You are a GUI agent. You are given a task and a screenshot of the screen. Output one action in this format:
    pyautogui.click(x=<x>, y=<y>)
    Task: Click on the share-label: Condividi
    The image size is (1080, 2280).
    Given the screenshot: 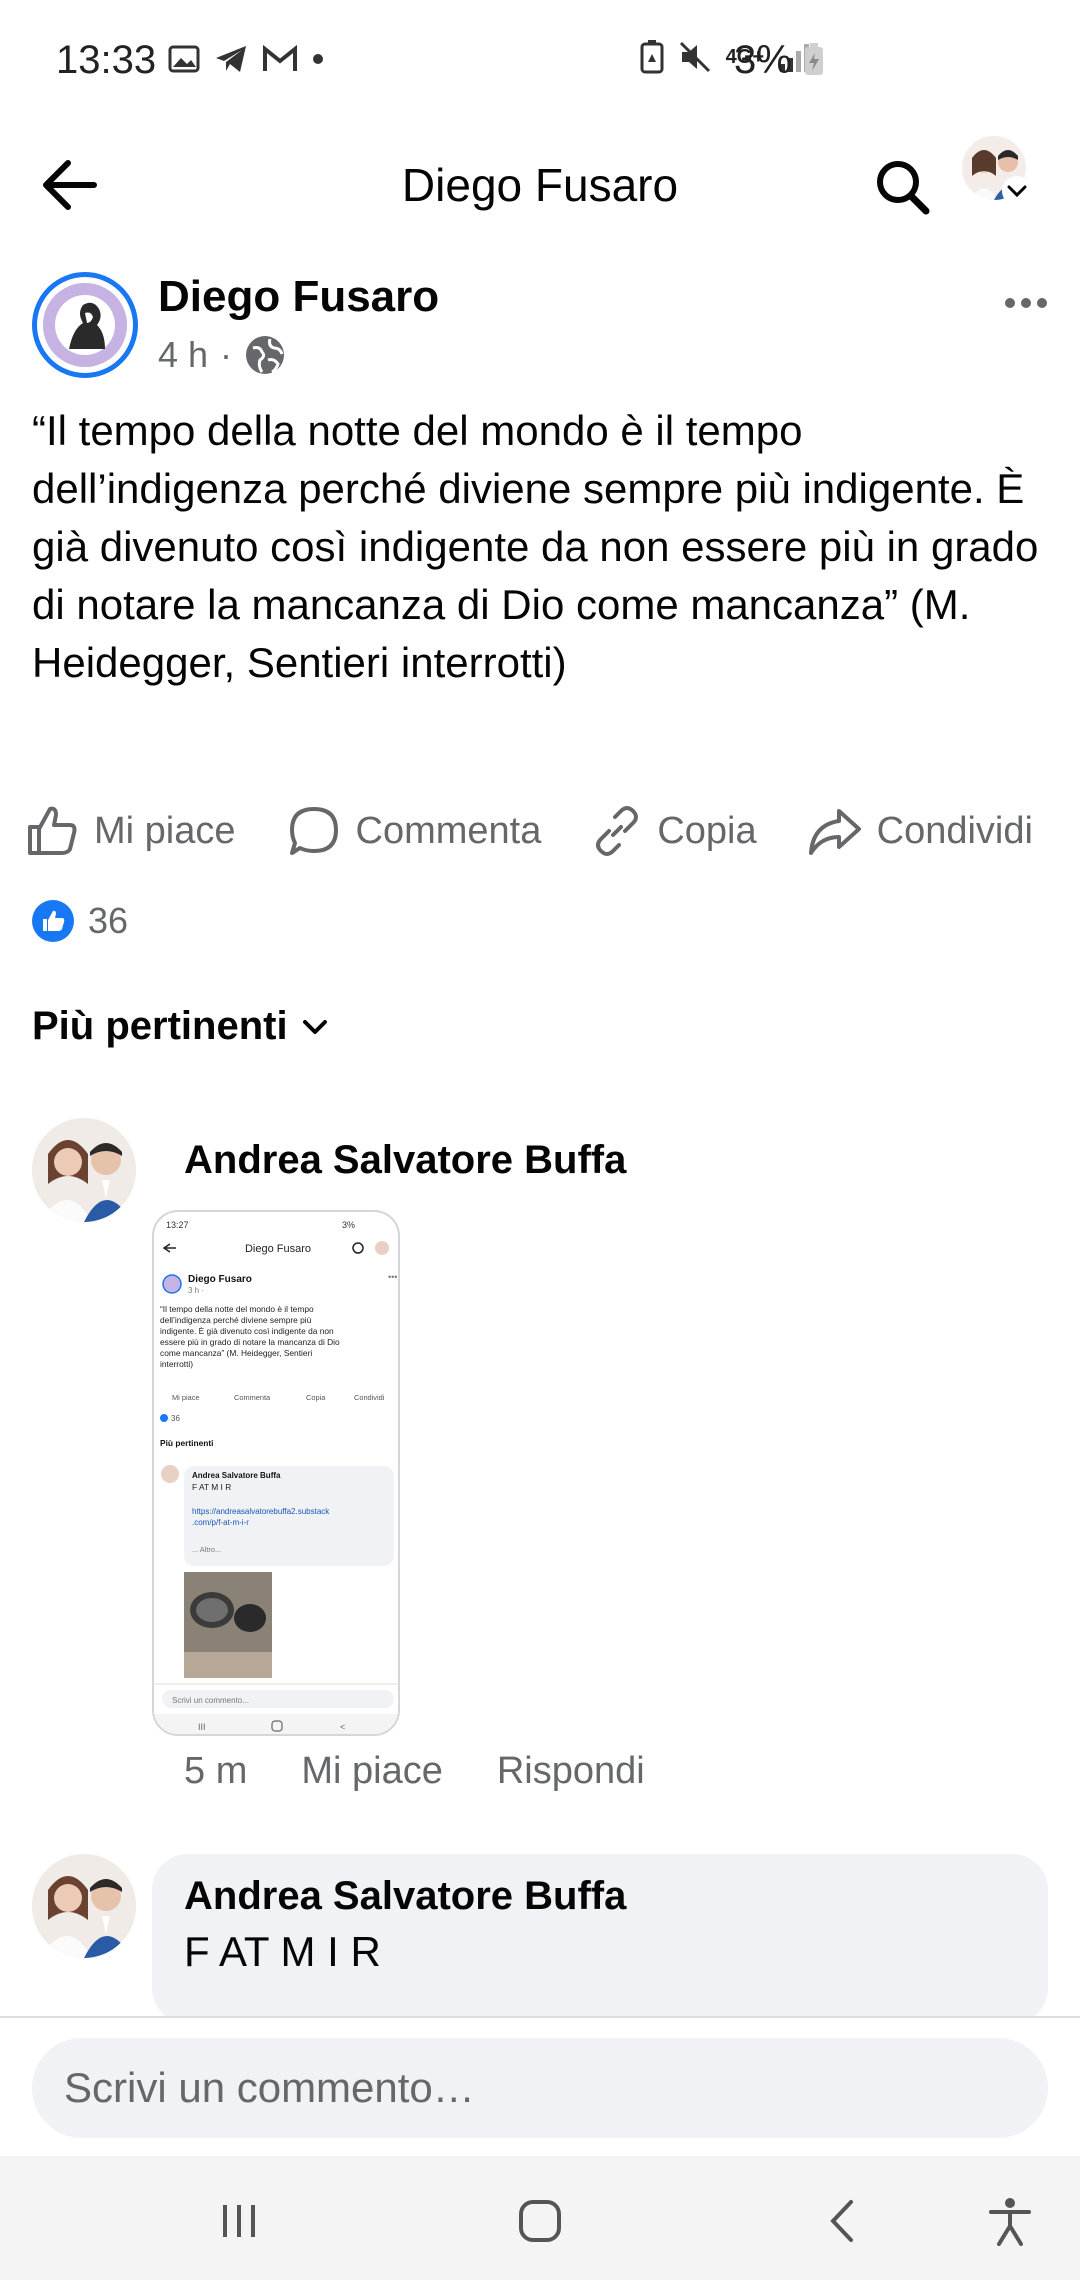 What is the action you would take?
    pyautogui.click(x=954, y=830)
    